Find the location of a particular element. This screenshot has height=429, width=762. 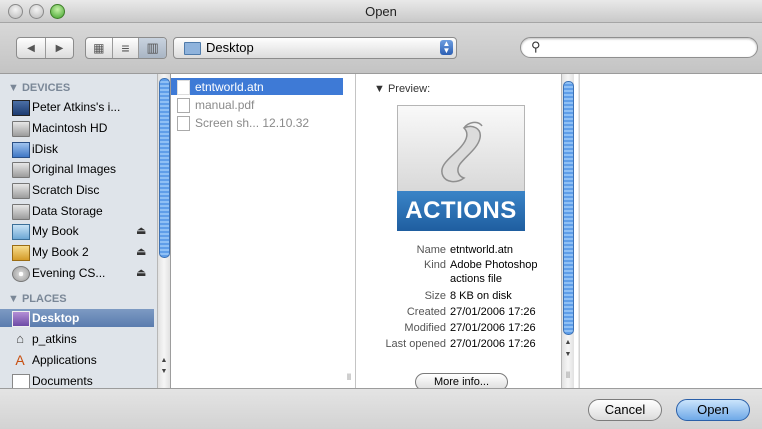

created-key: Created is located at coordinates (426, 312).